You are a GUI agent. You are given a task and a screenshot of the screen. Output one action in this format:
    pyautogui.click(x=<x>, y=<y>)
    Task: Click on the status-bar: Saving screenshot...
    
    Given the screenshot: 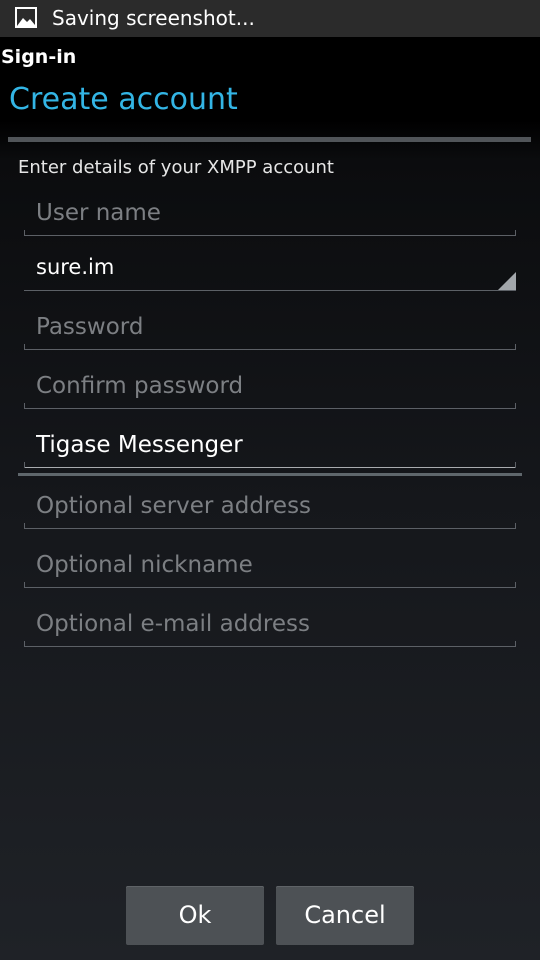 What is the action you would take?
    pyautogui.click(x=270, y=18)
    